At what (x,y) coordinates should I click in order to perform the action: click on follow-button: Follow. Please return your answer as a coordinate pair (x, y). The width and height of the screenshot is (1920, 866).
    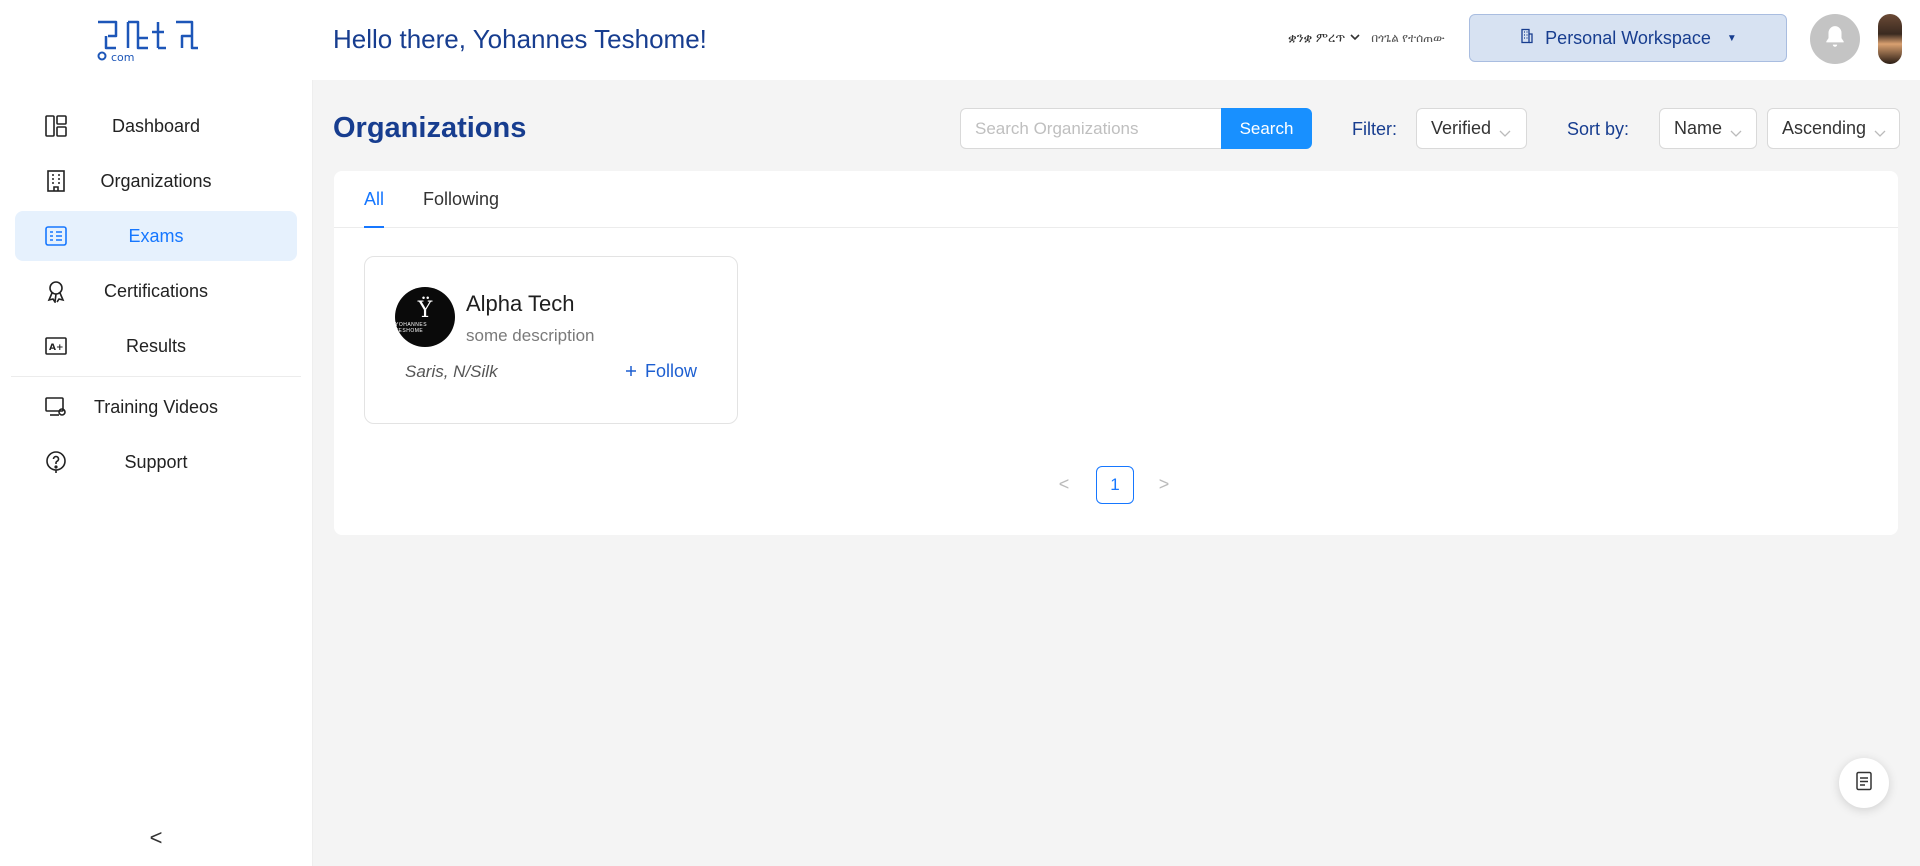
    Looking at the image, I should click on (661, 371).